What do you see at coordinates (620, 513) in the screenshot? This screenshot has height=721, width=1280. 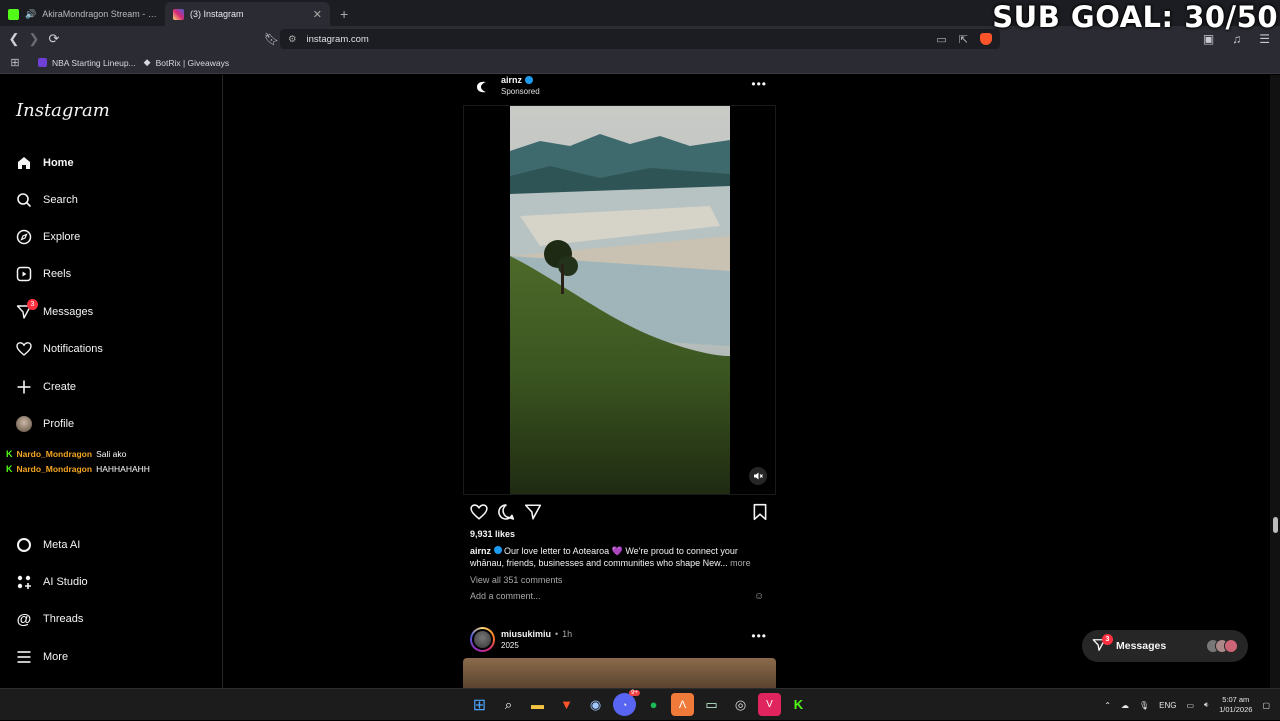 I see `post-actions` at bounding box center [620, 513].